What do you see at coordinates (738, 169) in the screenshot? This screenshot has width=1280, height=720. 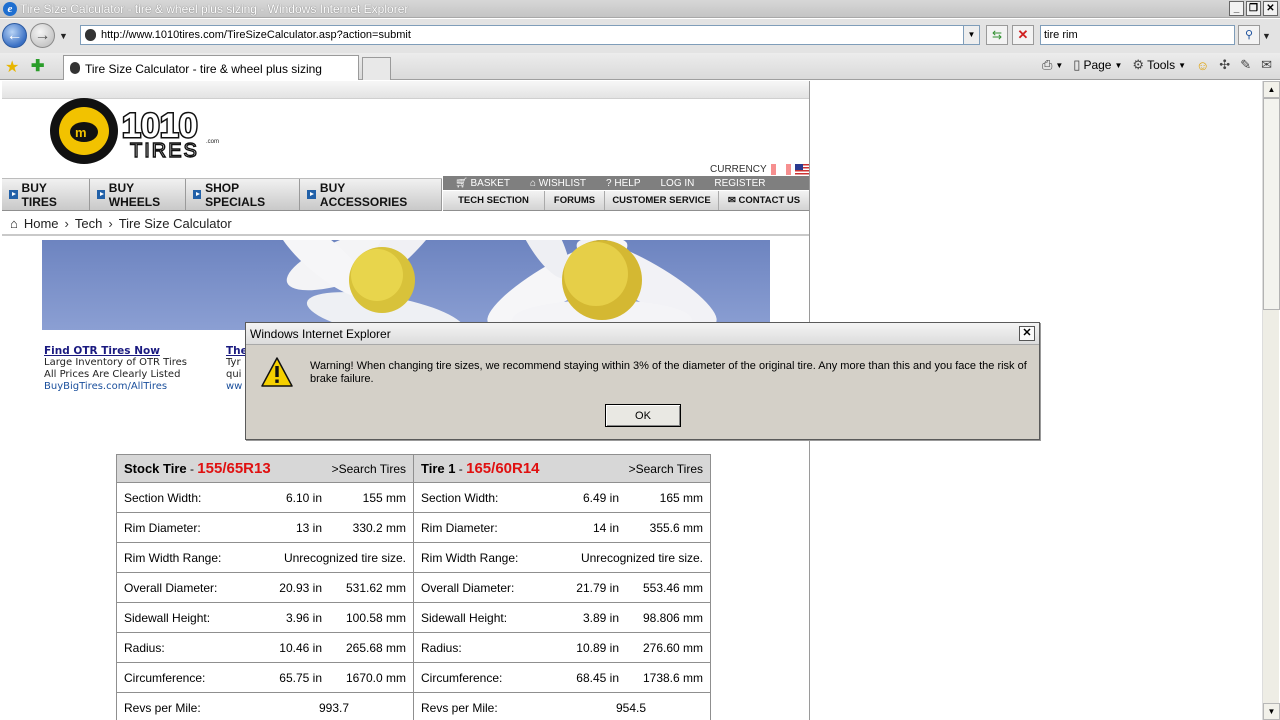 I see `currency-label: CURRENCY` at bounding box center [738, 169].